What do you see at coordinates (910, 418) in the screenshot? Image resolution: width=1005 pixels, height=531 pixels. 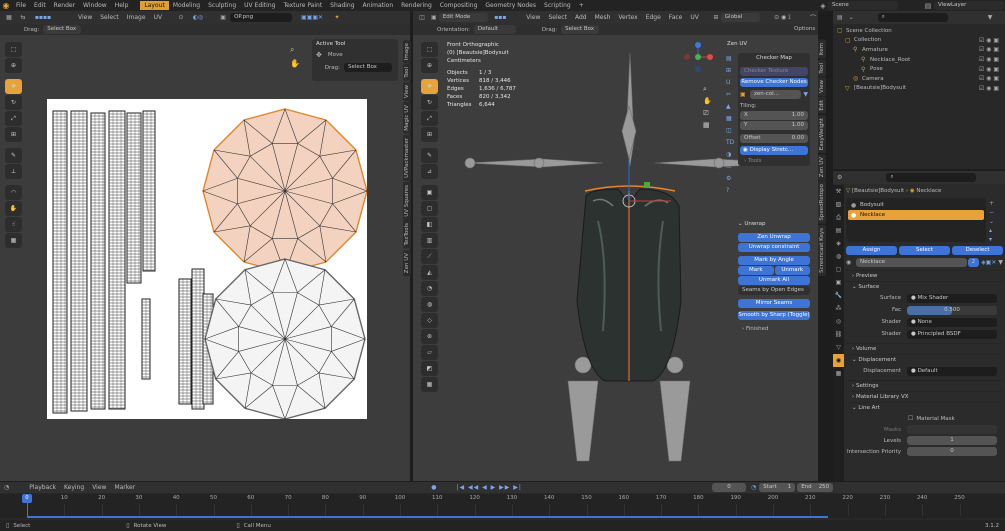 I see `material-mask-checkbox: ☐` at bounding box center [910, 418].